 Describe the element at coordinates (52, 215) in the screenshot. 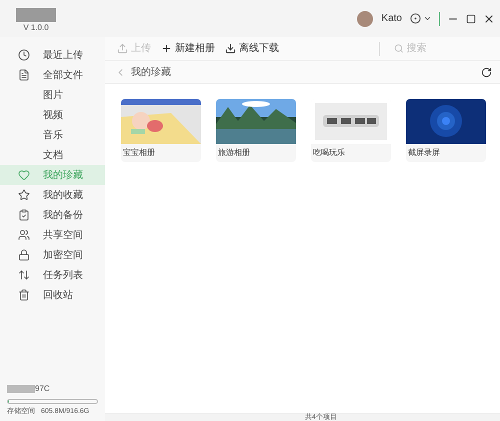

I see `sidebar-item: 我的备份` at that location.